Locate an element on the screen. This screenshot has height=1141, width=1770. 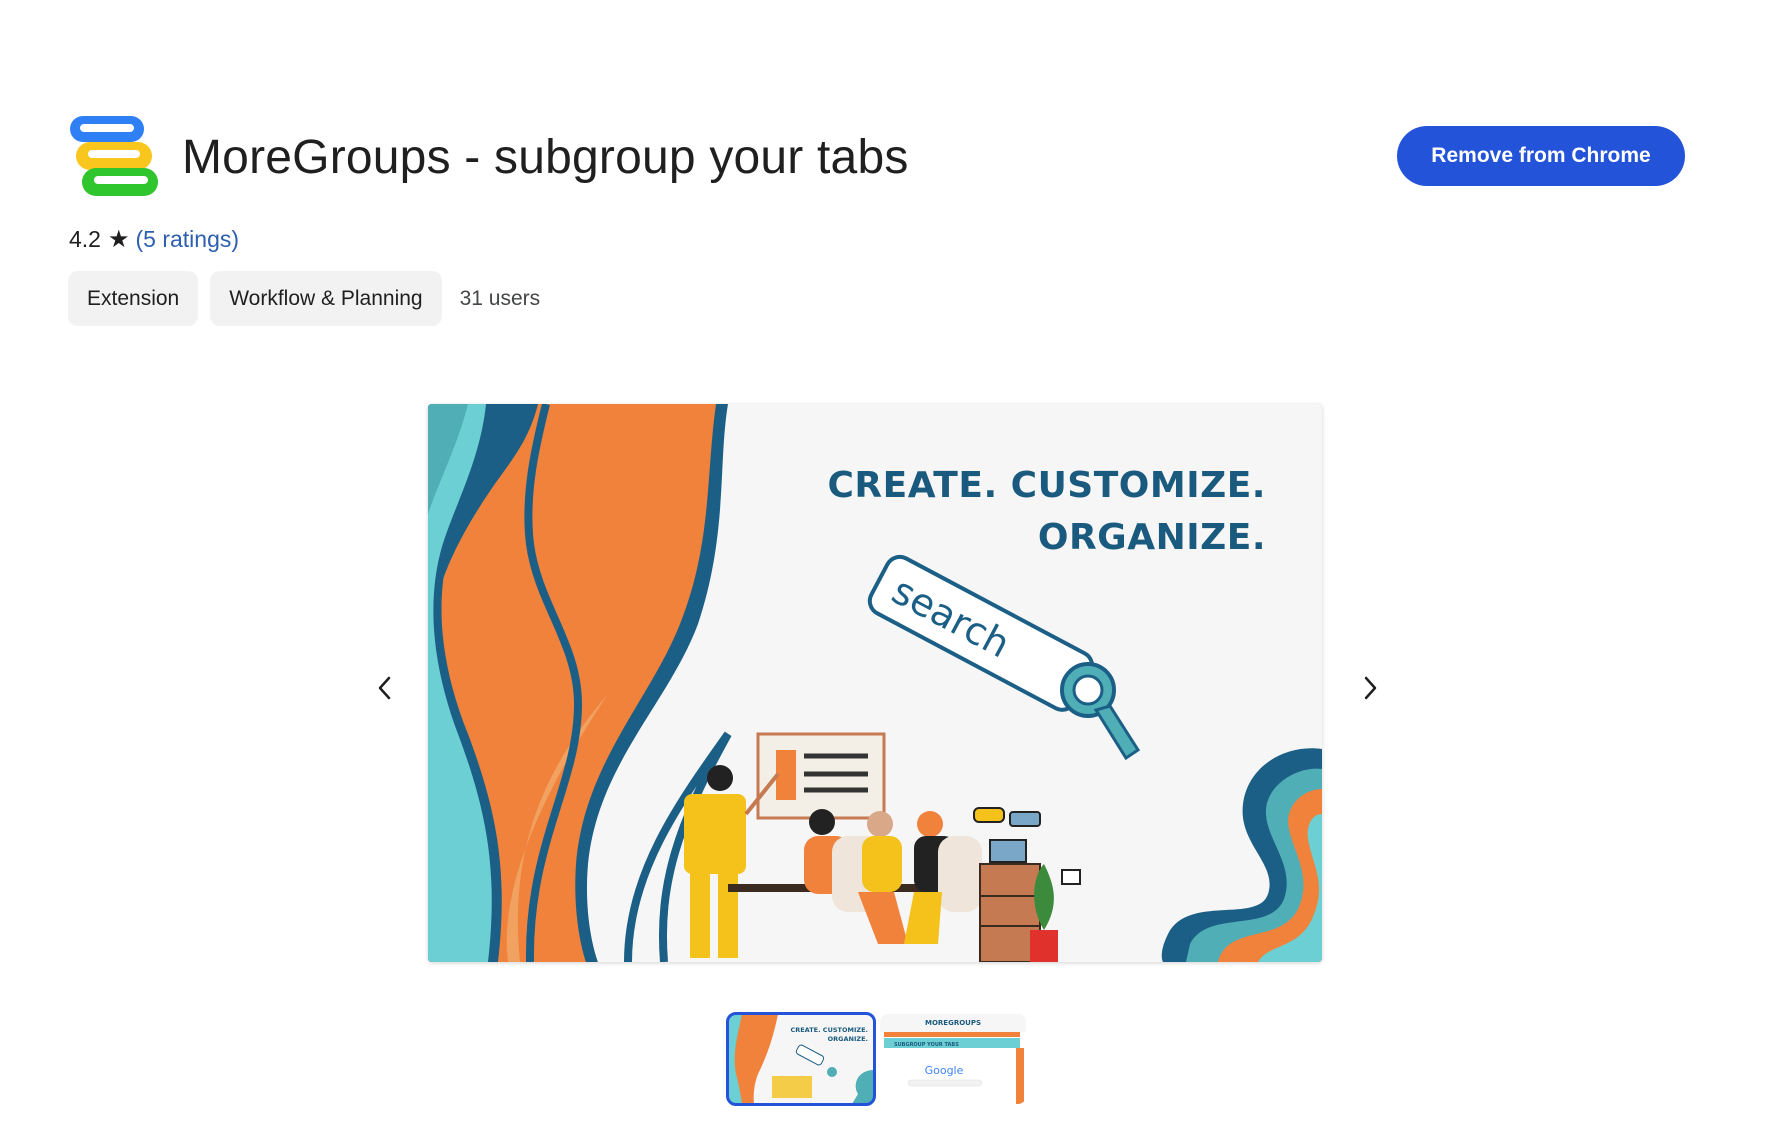
slide-headline-line1: CREATE. CUSTOMIZE. is located at coordinates (1046, 485).